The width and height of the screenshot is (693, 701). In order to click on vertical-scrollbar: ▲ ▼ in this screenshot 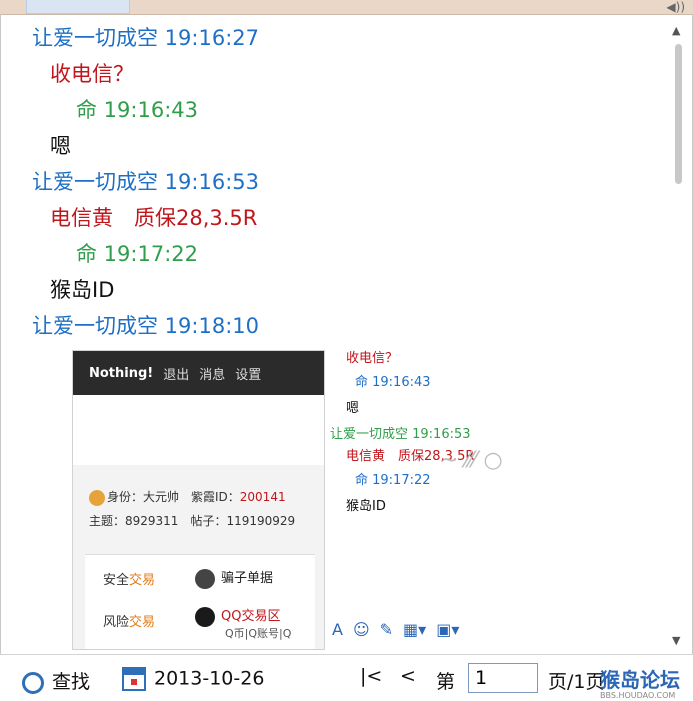, I will do `click(678, 334)`.